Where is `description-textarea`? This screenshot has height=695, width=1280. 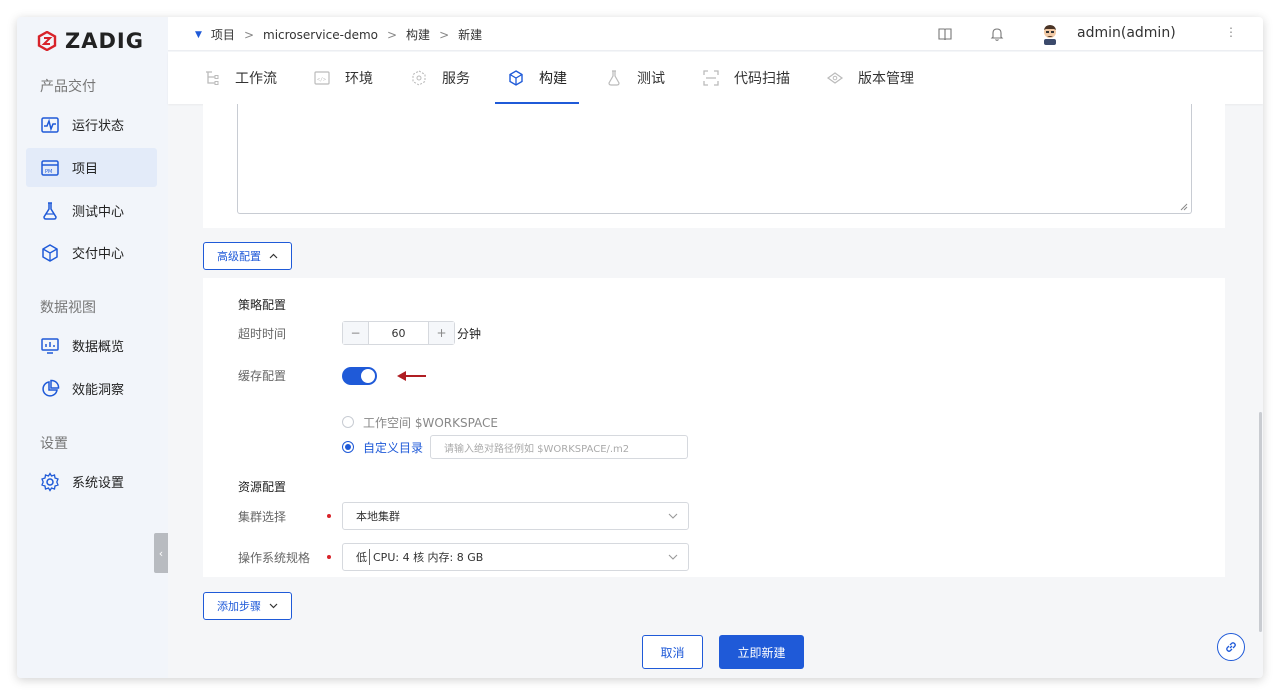
description-textarea is located at coordinates (714, 159).